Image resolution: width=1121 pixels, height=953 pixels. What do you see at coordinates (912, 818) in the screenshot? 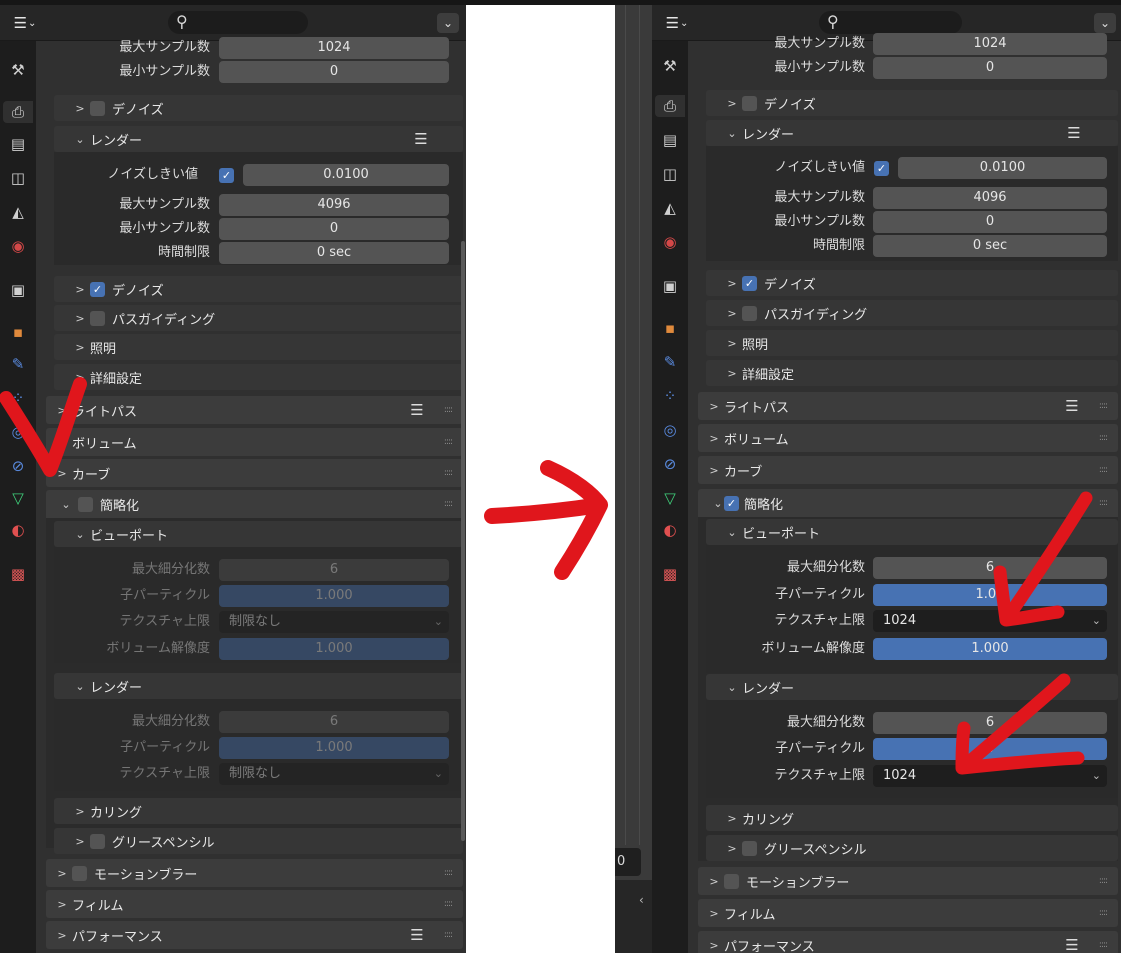
I see `subpanel-culling: > カリング` at bounding box center [912, 818].